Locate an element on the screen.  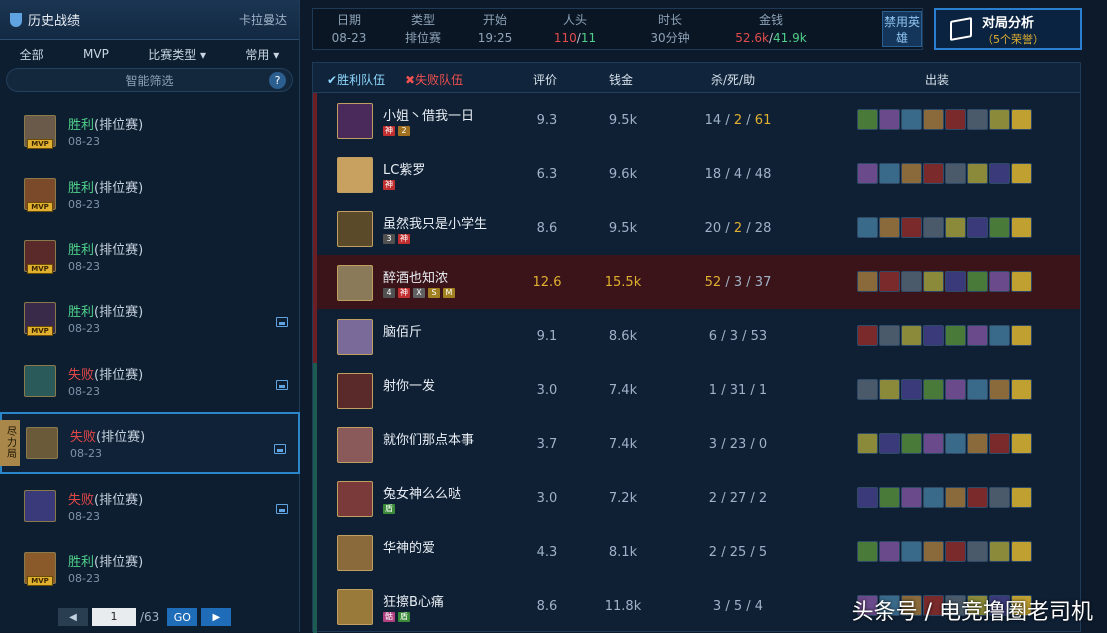
help-icon: ? is located at coordinates (277, 80).